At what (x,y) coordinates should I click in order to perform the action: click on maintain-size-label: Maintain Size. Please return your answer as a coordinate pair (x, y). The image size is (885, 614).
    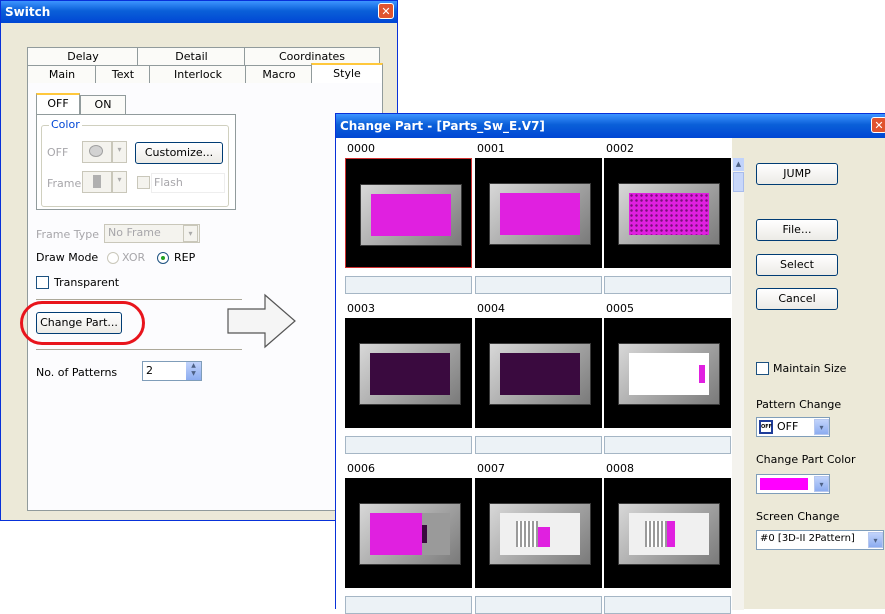
    Looking at the image, I should click on (810, 368).